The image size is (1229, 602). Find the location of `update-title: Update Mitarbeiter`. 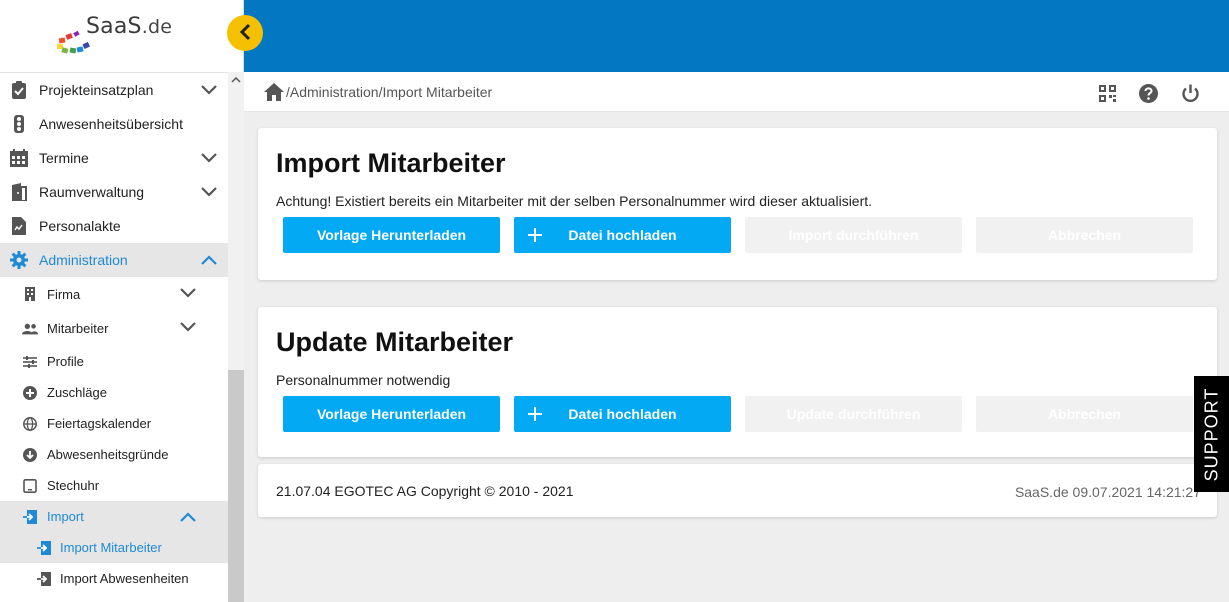

update-title: Update Mitarbeiter is located at coordinates (395, 342).